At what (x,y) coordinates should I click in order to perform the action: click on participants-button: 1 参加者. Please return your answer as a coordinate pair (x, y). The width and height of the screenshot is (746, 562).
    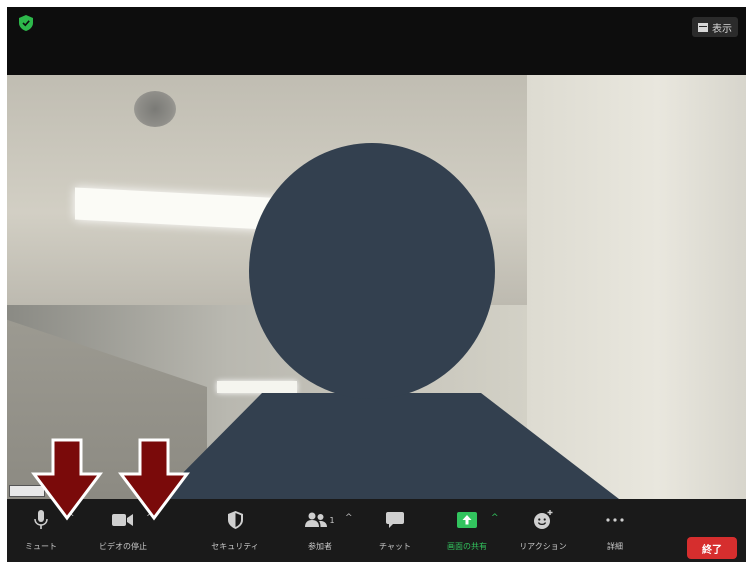
    Looking at the image, I should click on (320, 530).